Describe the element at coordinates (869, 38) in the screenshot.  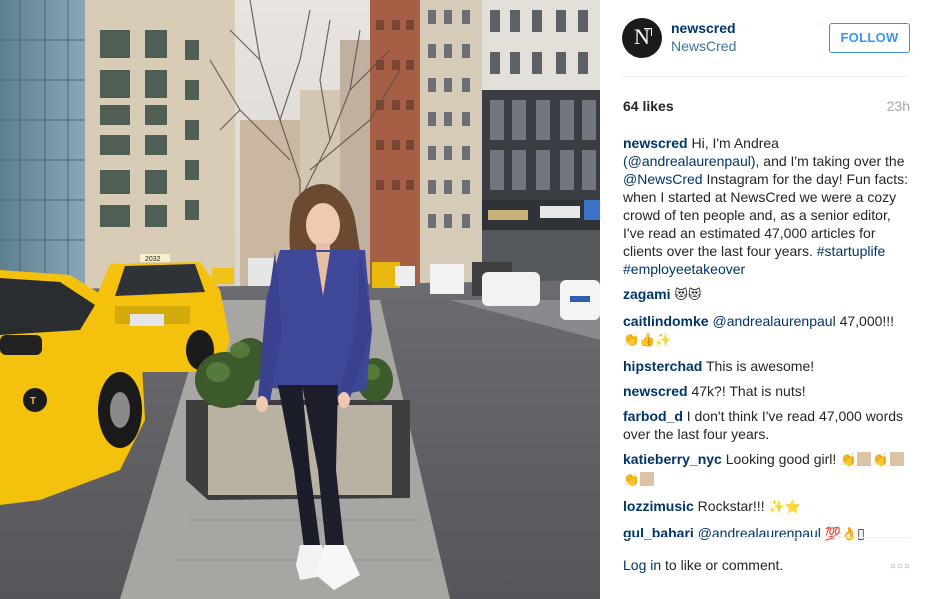
I see `follow-button: FOLLOW` at that location.